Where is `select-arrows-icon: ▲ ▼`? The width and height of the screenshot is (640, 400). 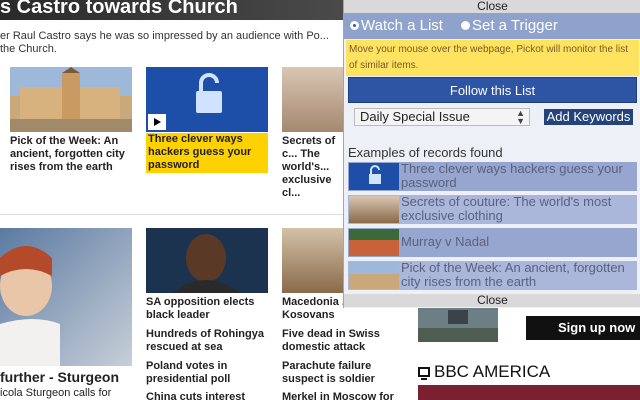 select-arrows-icon: ▲ ▼ is located at coordinates (520, 117).